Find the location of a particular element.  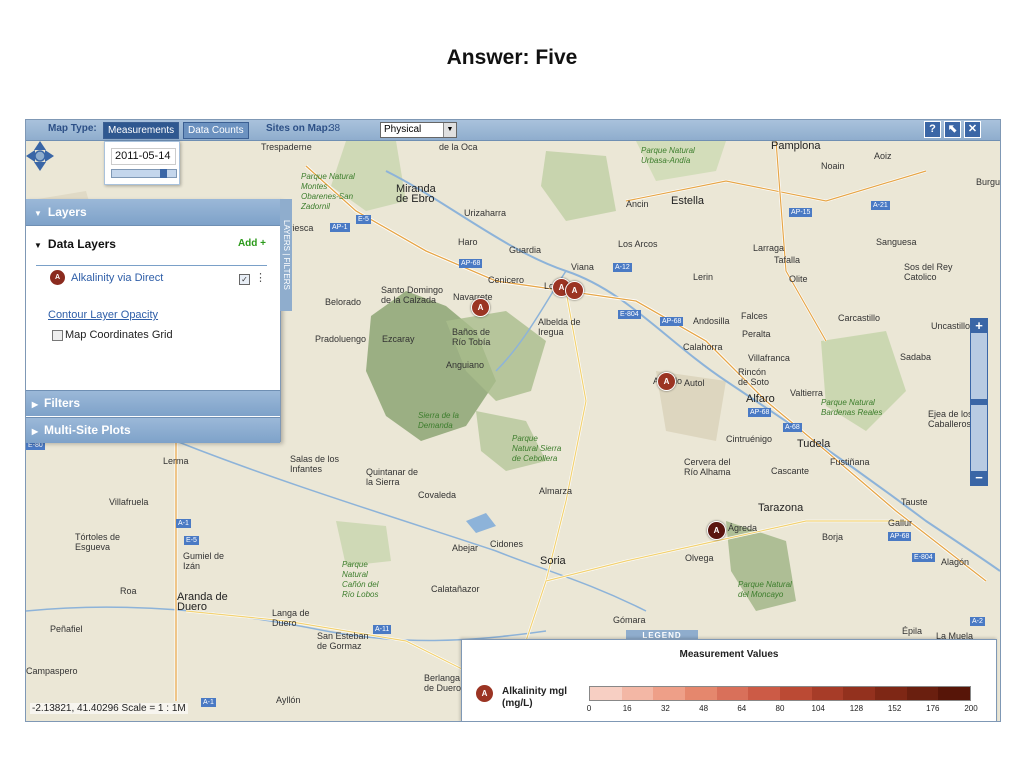

road-shield: AP-15 is located at coordinates (801, 212).